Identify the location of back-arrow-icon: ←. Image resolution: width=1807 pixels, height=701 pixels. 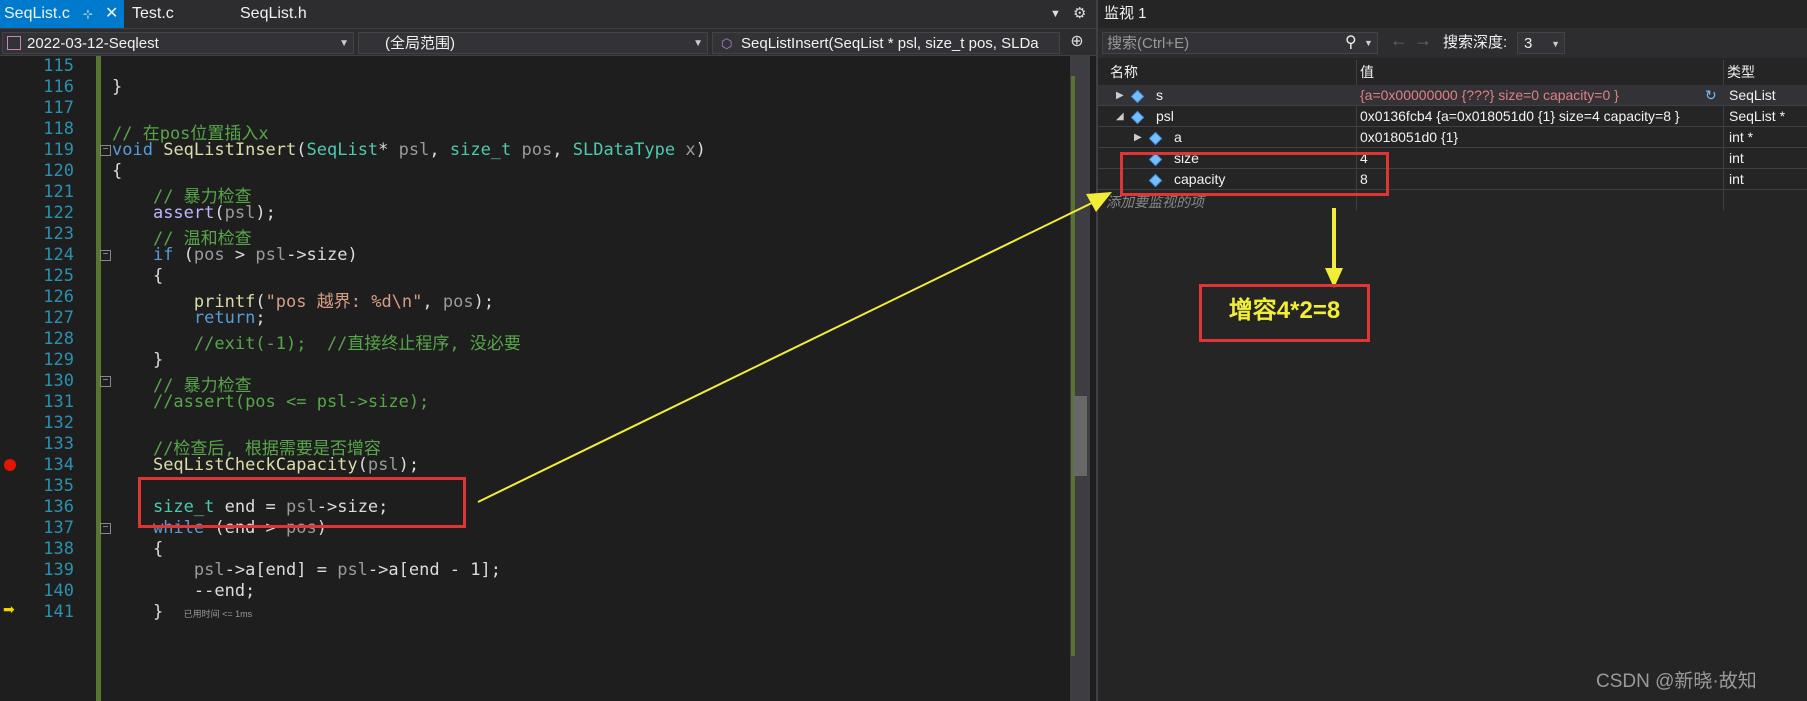
(1399, 40).